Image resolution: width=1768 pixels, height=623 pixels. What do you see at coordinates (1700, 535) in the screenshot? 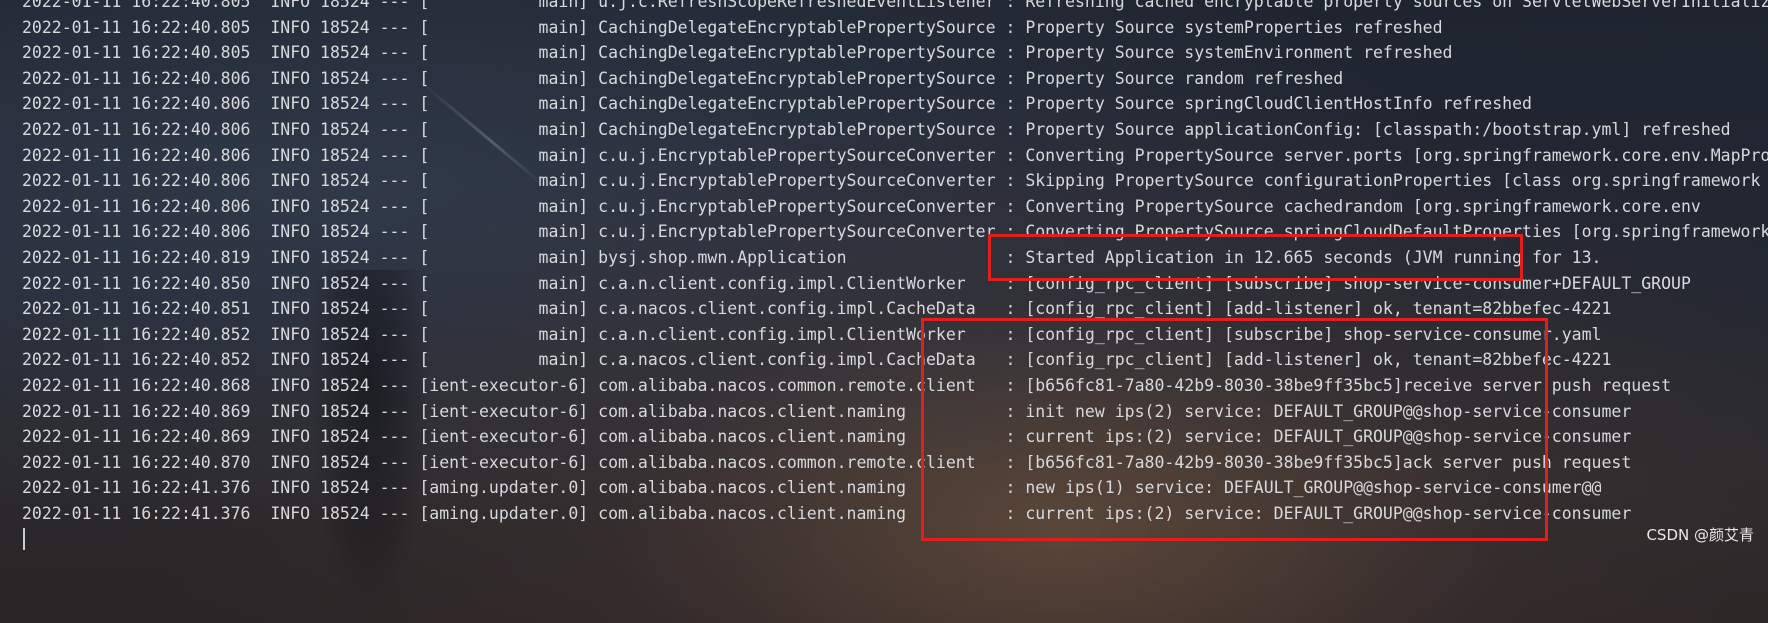
I see `watermark: CSDN @颜艾青` at bounding box center [1700, 535].